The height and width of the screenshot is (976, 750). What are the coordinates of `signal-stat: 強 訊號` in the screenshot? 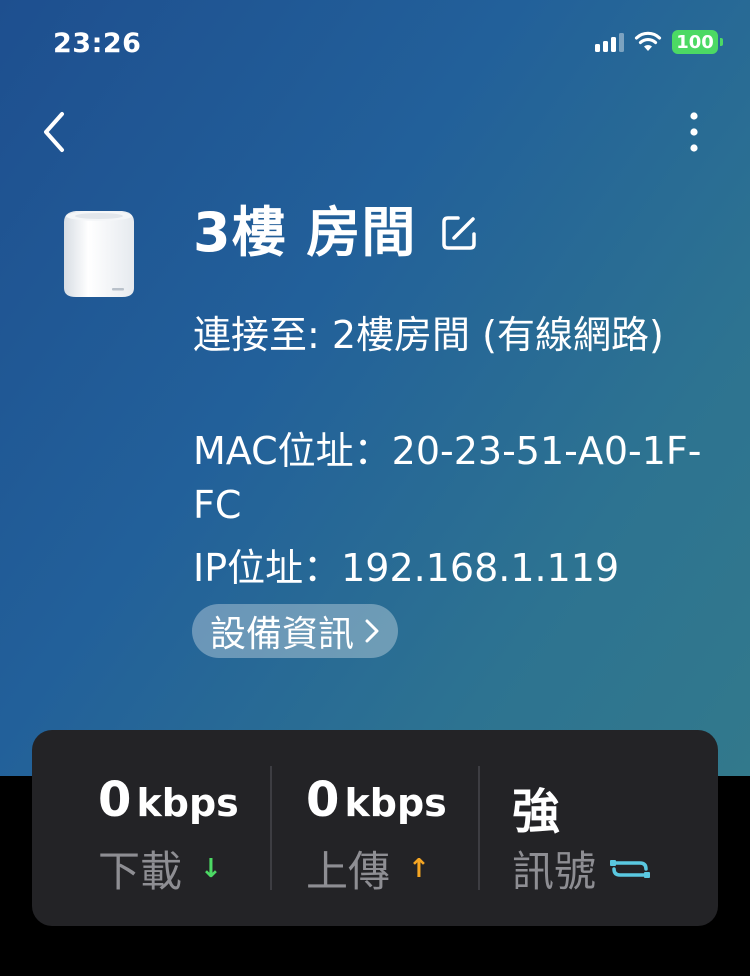 It's located at (599, 828).